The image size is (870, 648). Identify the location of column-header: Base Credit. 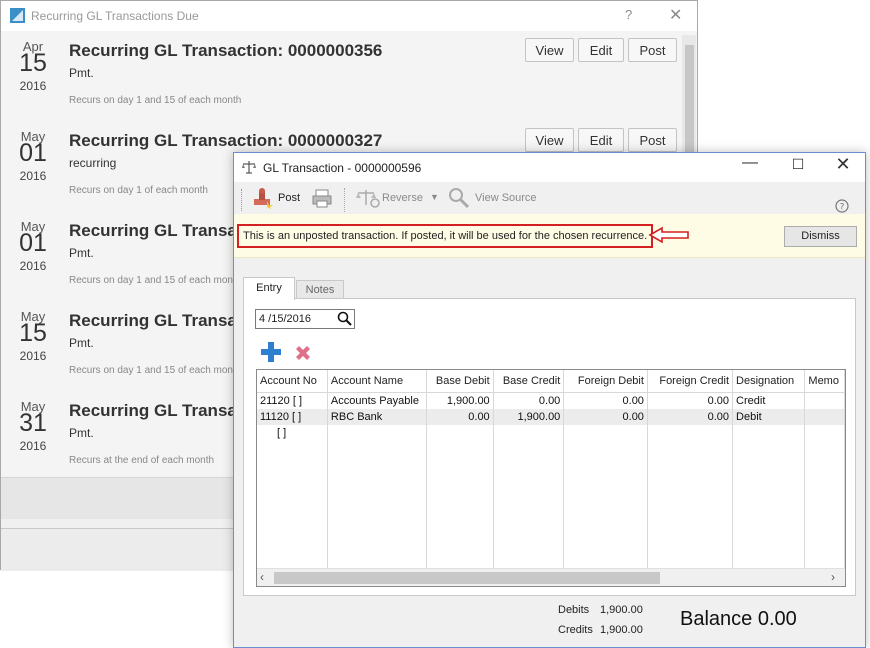
(529, 381).